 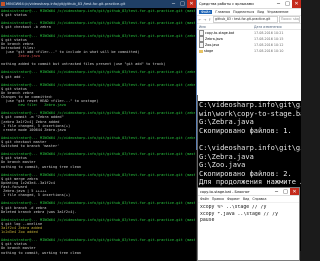 I want to click on menu-view: Вид, so click(x=246, y=199).